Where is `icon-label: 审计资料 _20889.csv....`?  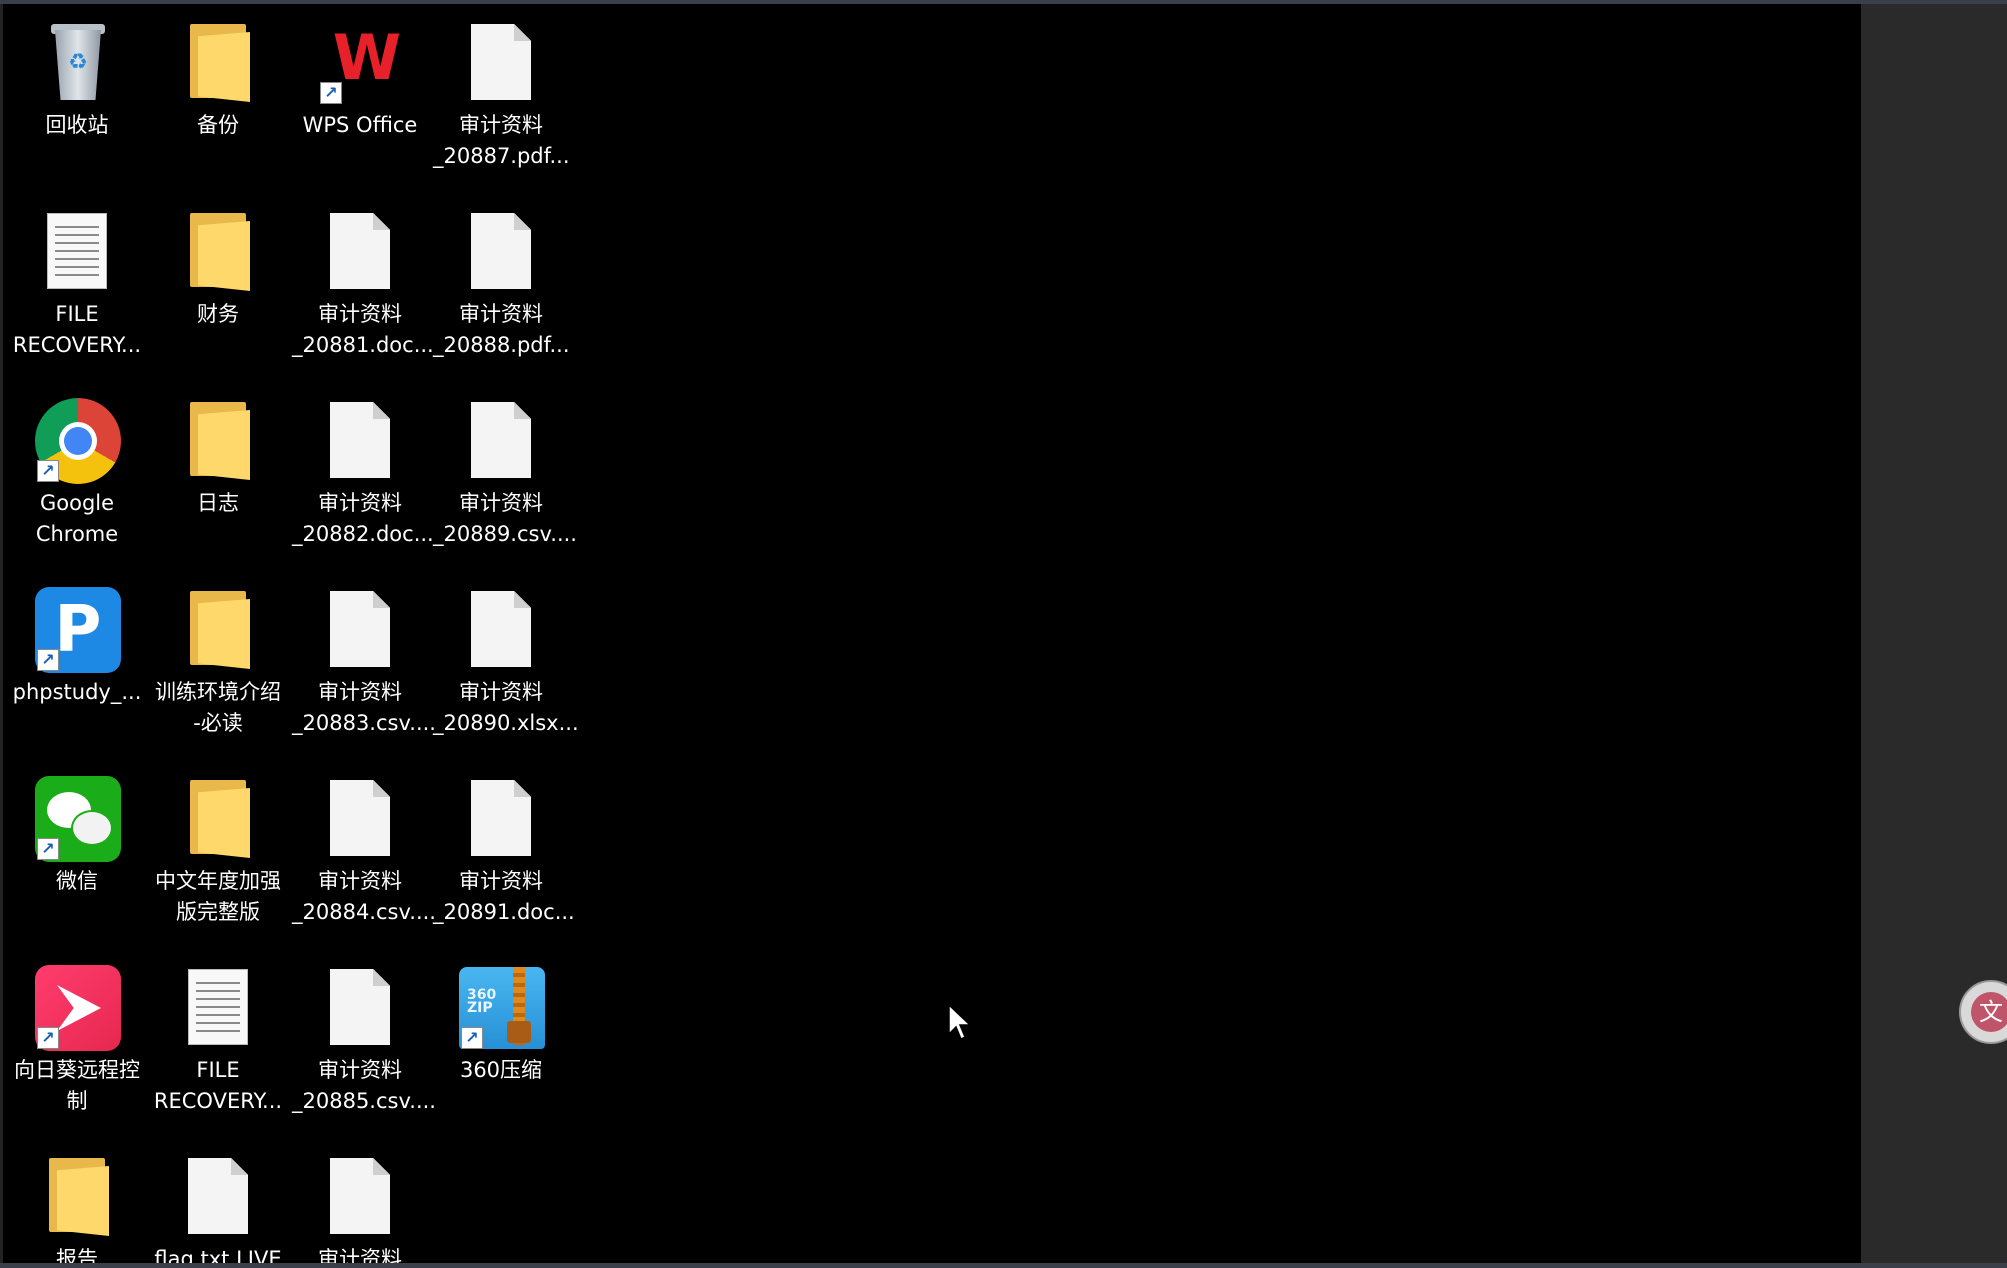
icon-label: 审计资料 _20889.csv.... is located at coordinates (505, 518).